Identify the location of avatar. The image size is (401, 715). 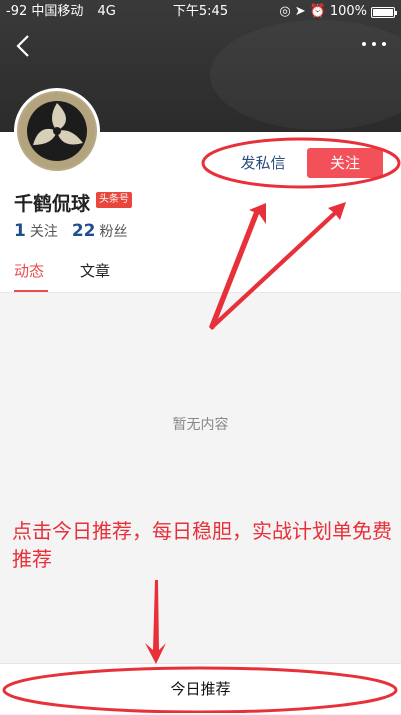
(57, 131).